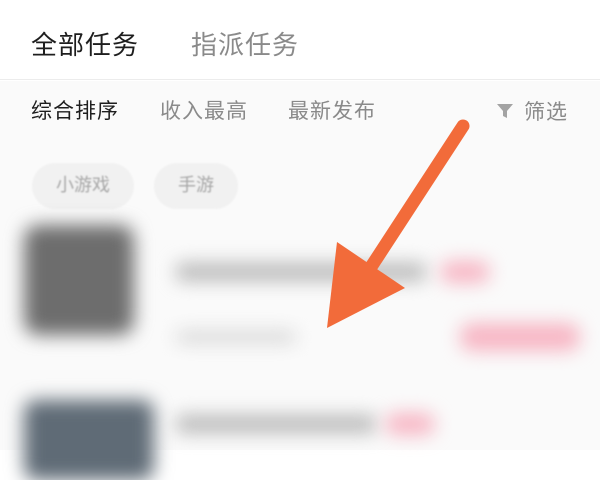  I want to click on chip-minigame: 小游戏, so click(83, 186).